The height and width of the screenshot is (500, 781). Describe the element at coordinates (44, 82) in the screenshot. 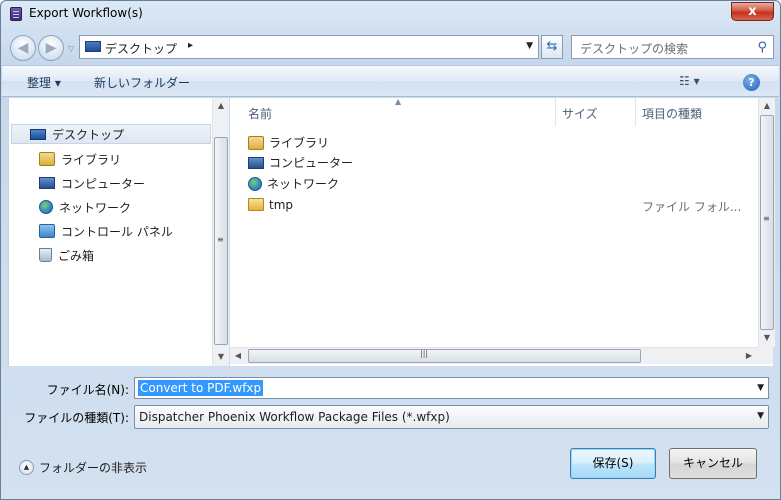

I see `organize-menu: 整理 ▾` at that location.